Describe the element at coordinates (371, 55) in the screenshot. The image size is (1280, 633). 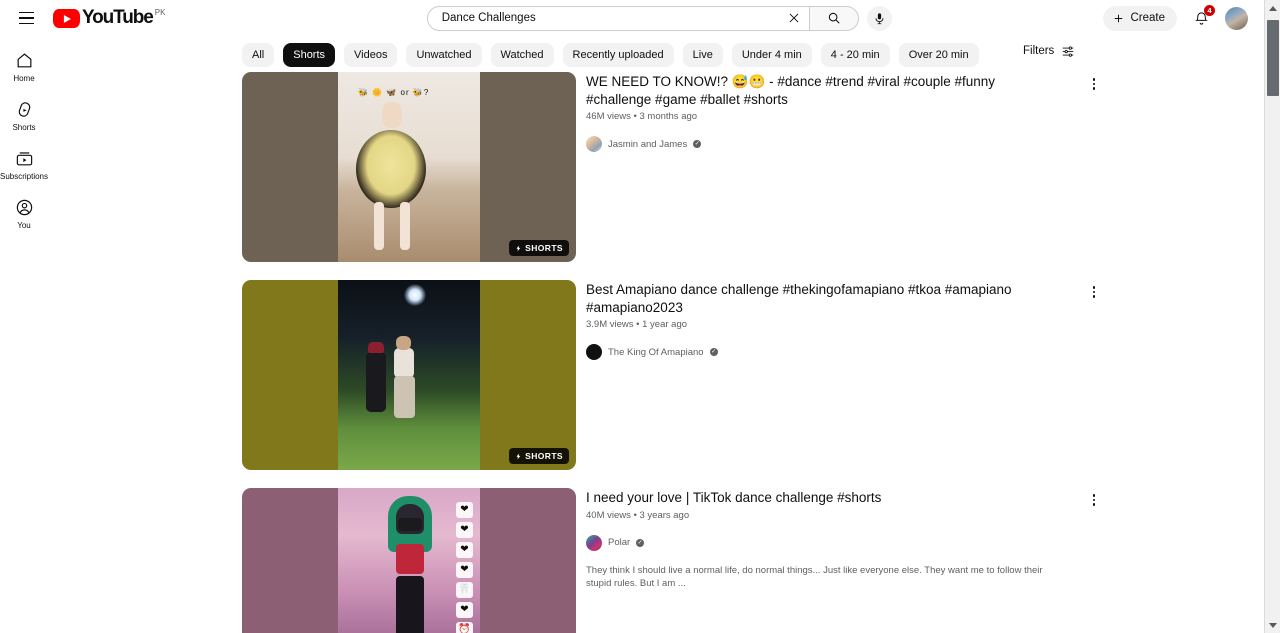
I see `chip-videos: Videos` at that location.